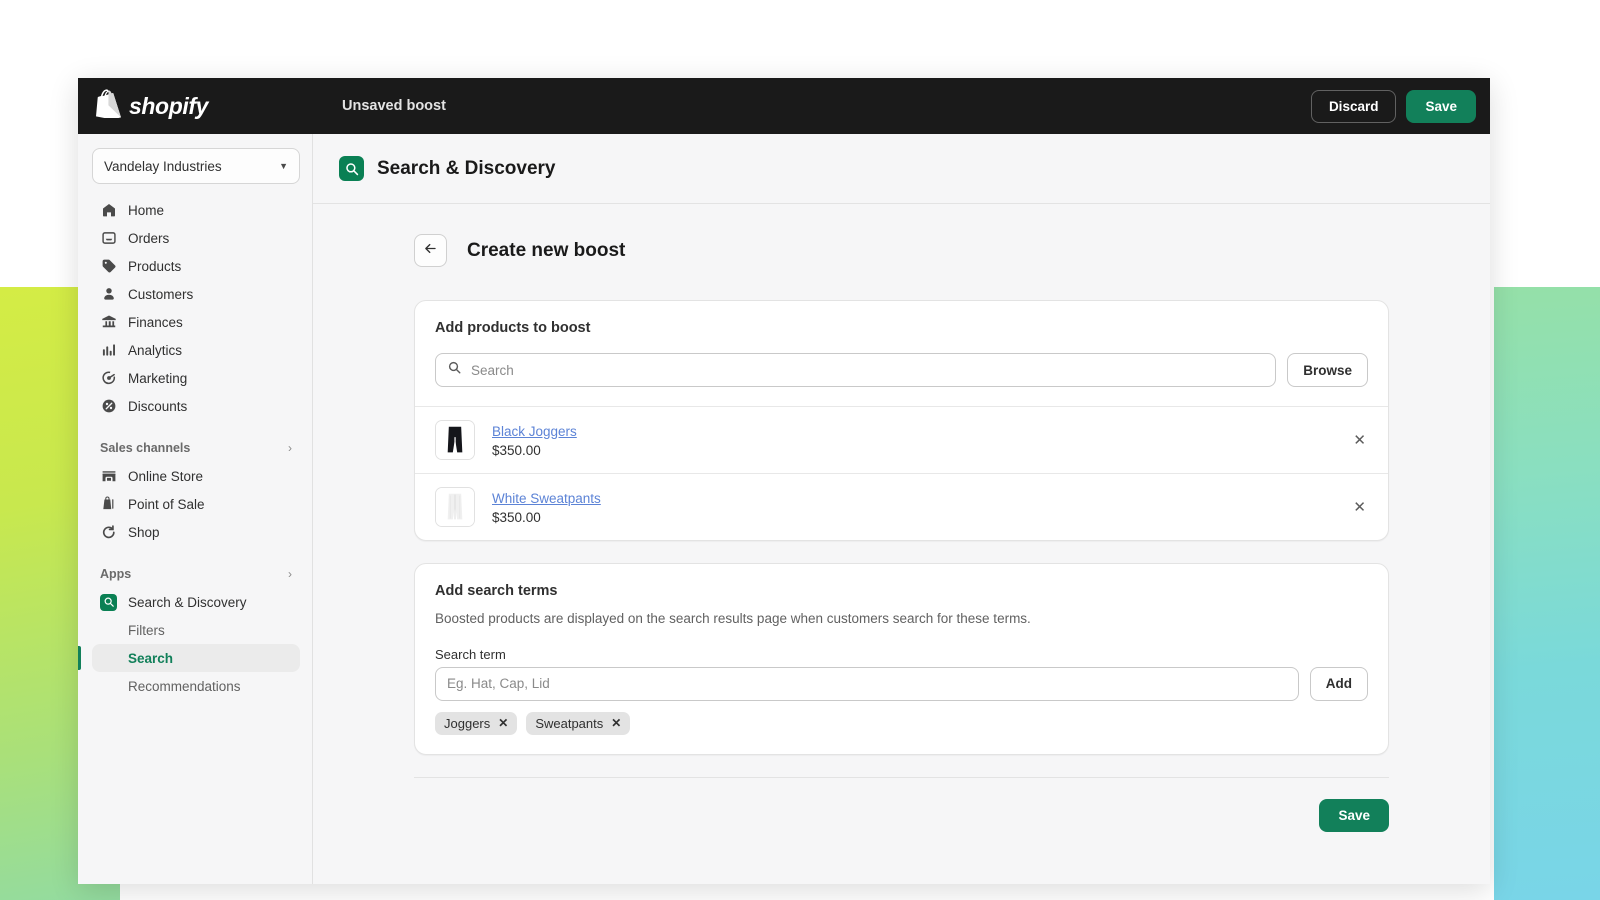 This screenshot has width=1600, height=900. What do you see at coordinates (166, 476) in the screenshot?
I see `sidebar-item-label: Online Store` at bounding box center [166, 476].